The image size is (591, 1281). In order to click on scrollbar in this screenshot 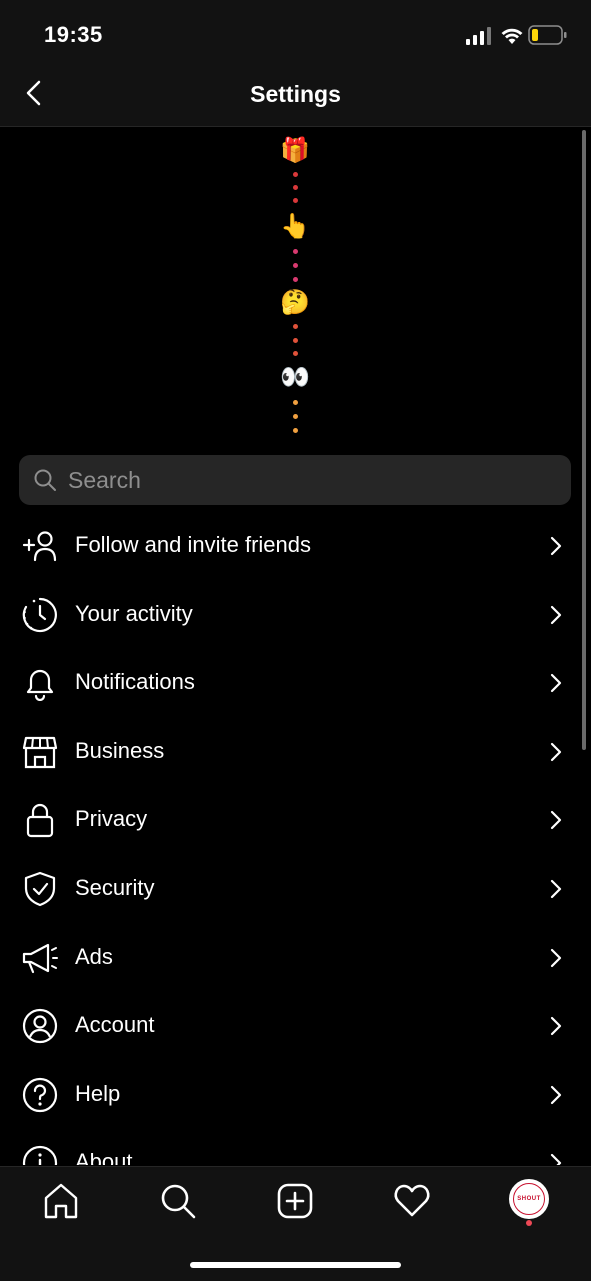, I will do `click(584, 440)`.